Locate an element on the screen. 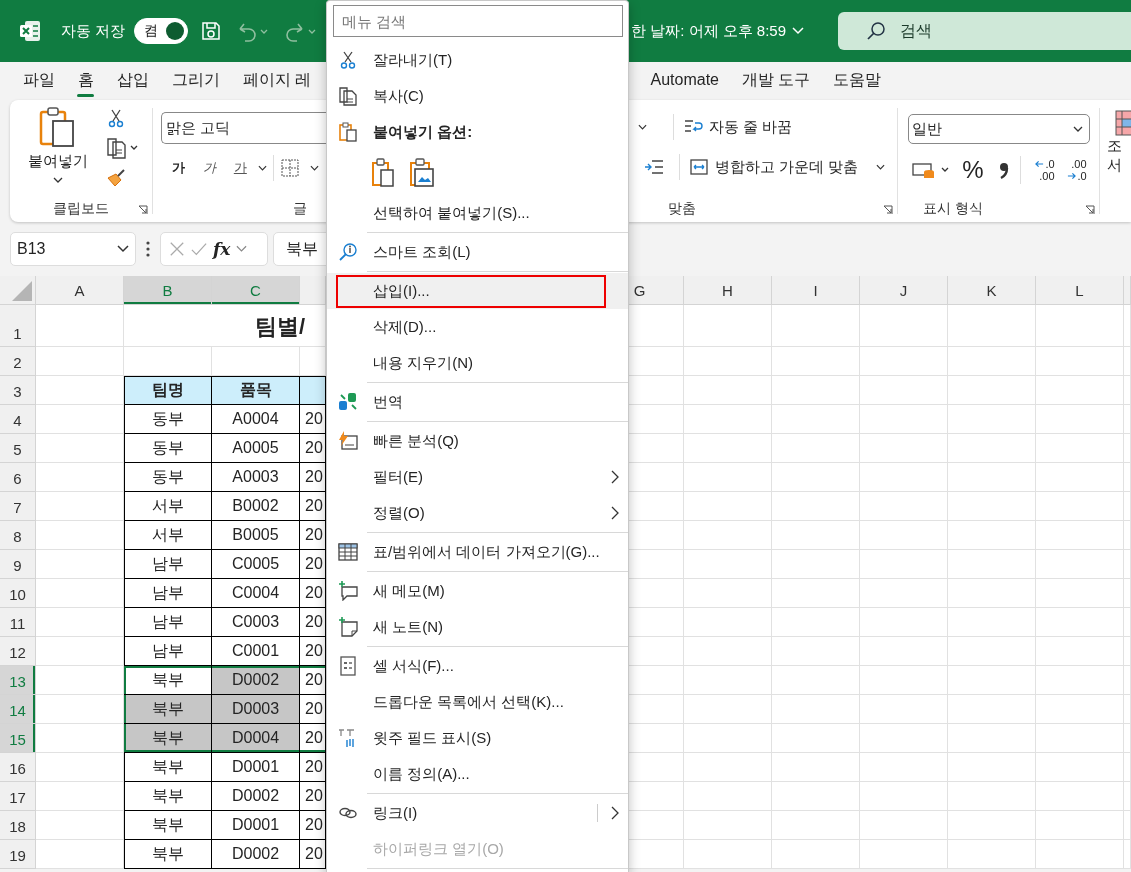 The height and width of the screenshot is (872, 1131). row-header: 3 is located at coordinates (18, 390).